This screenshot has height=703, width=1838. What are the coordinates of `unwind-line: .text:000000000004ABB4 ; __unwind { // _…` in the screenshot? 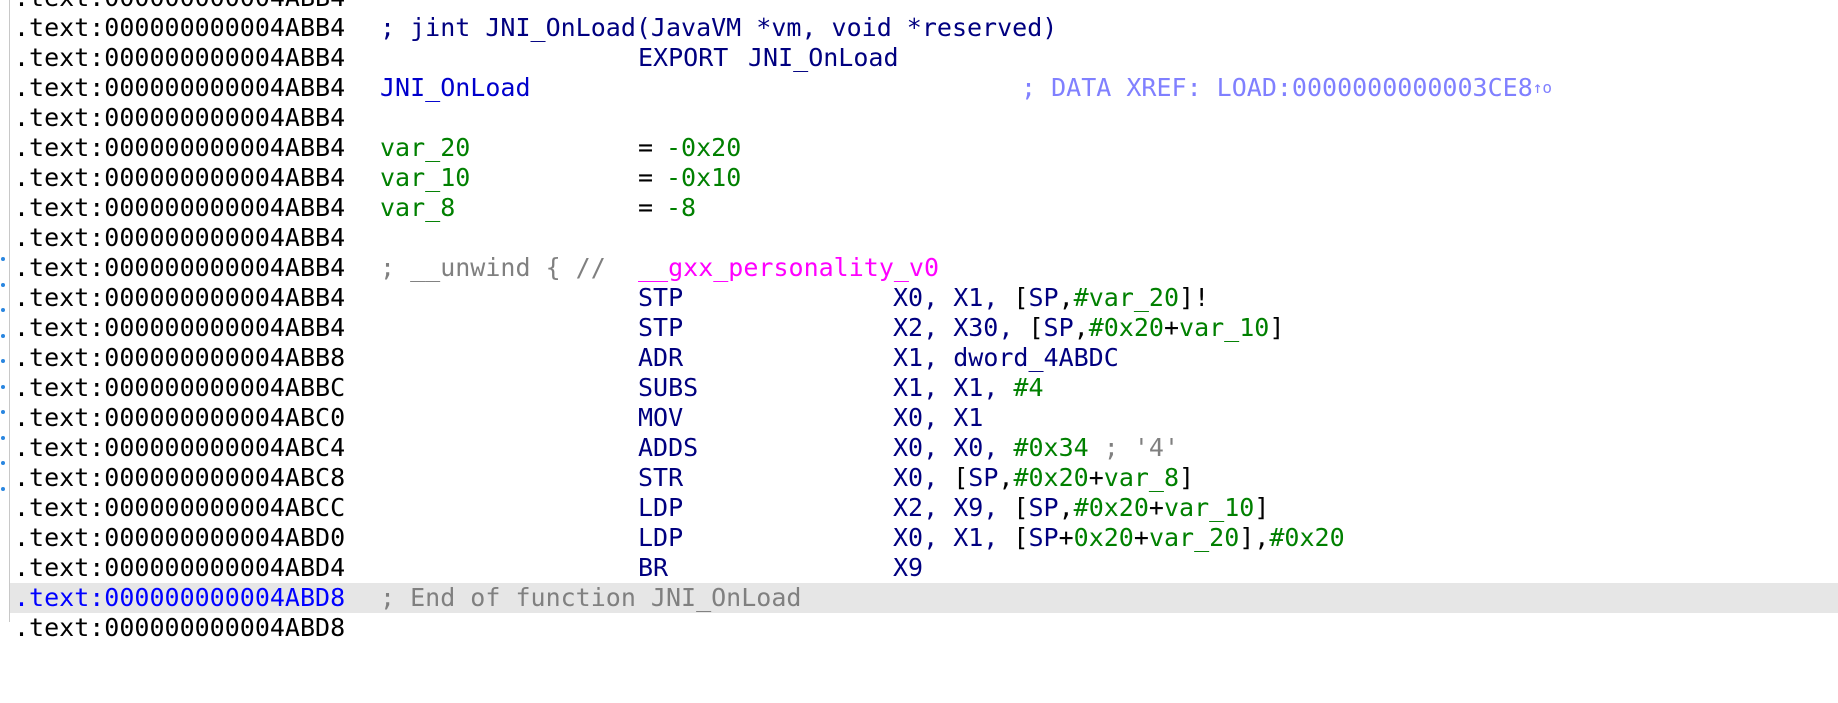 It's located at (926, 268).